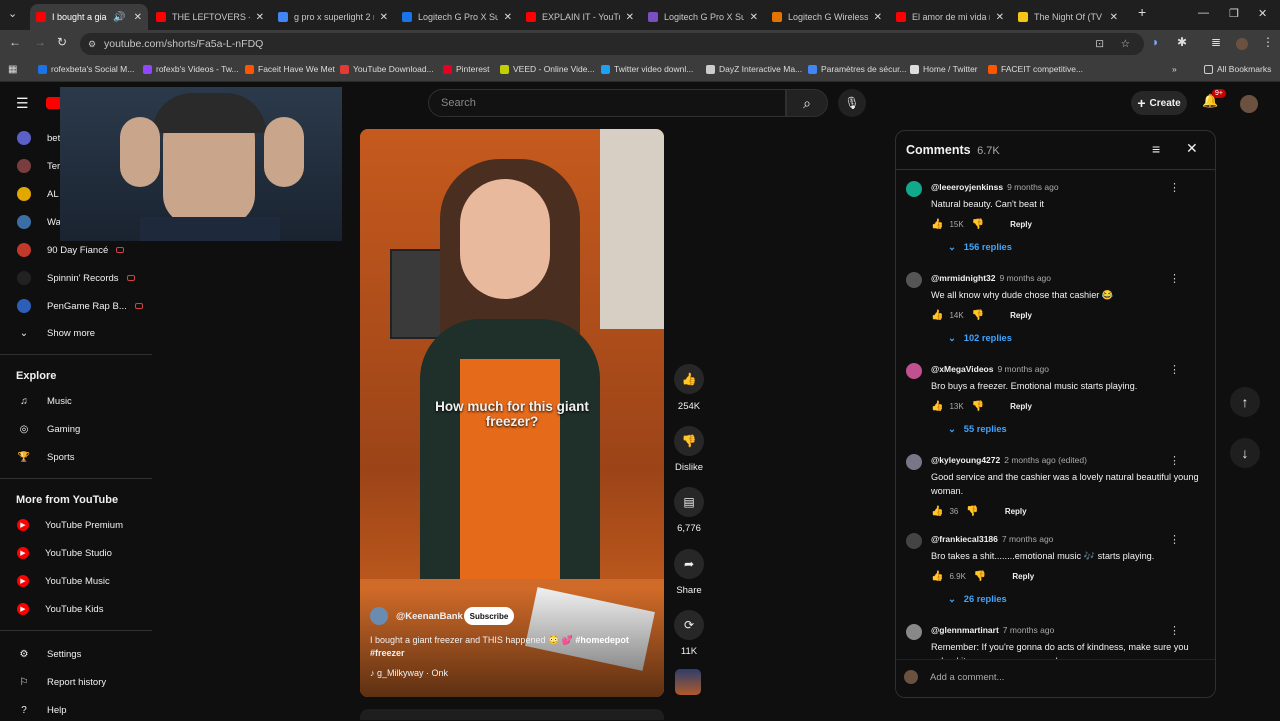 Image resolution: width=1280 pixels, height=721 pixels. I want to click on comments-button: ▤, so click(689, 502).